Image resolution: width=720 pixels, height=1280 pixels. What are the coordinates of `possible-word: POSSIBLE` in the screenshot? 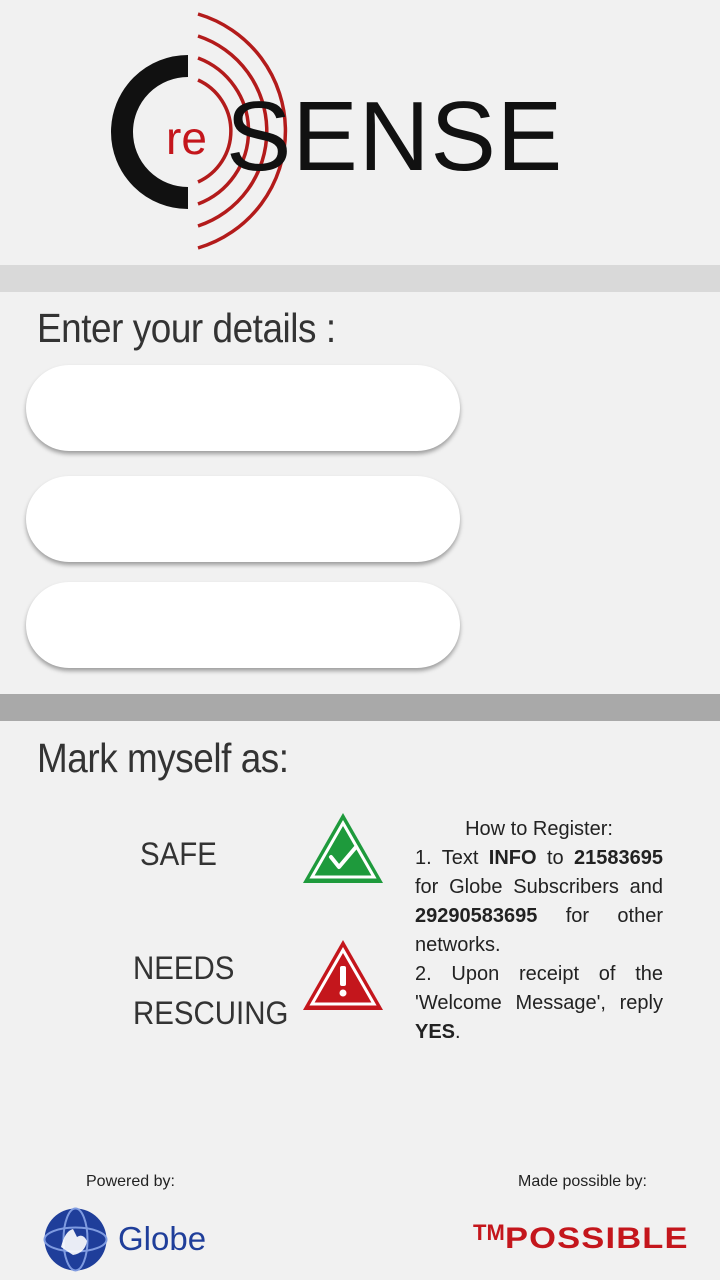 It's located at (597, 1238).